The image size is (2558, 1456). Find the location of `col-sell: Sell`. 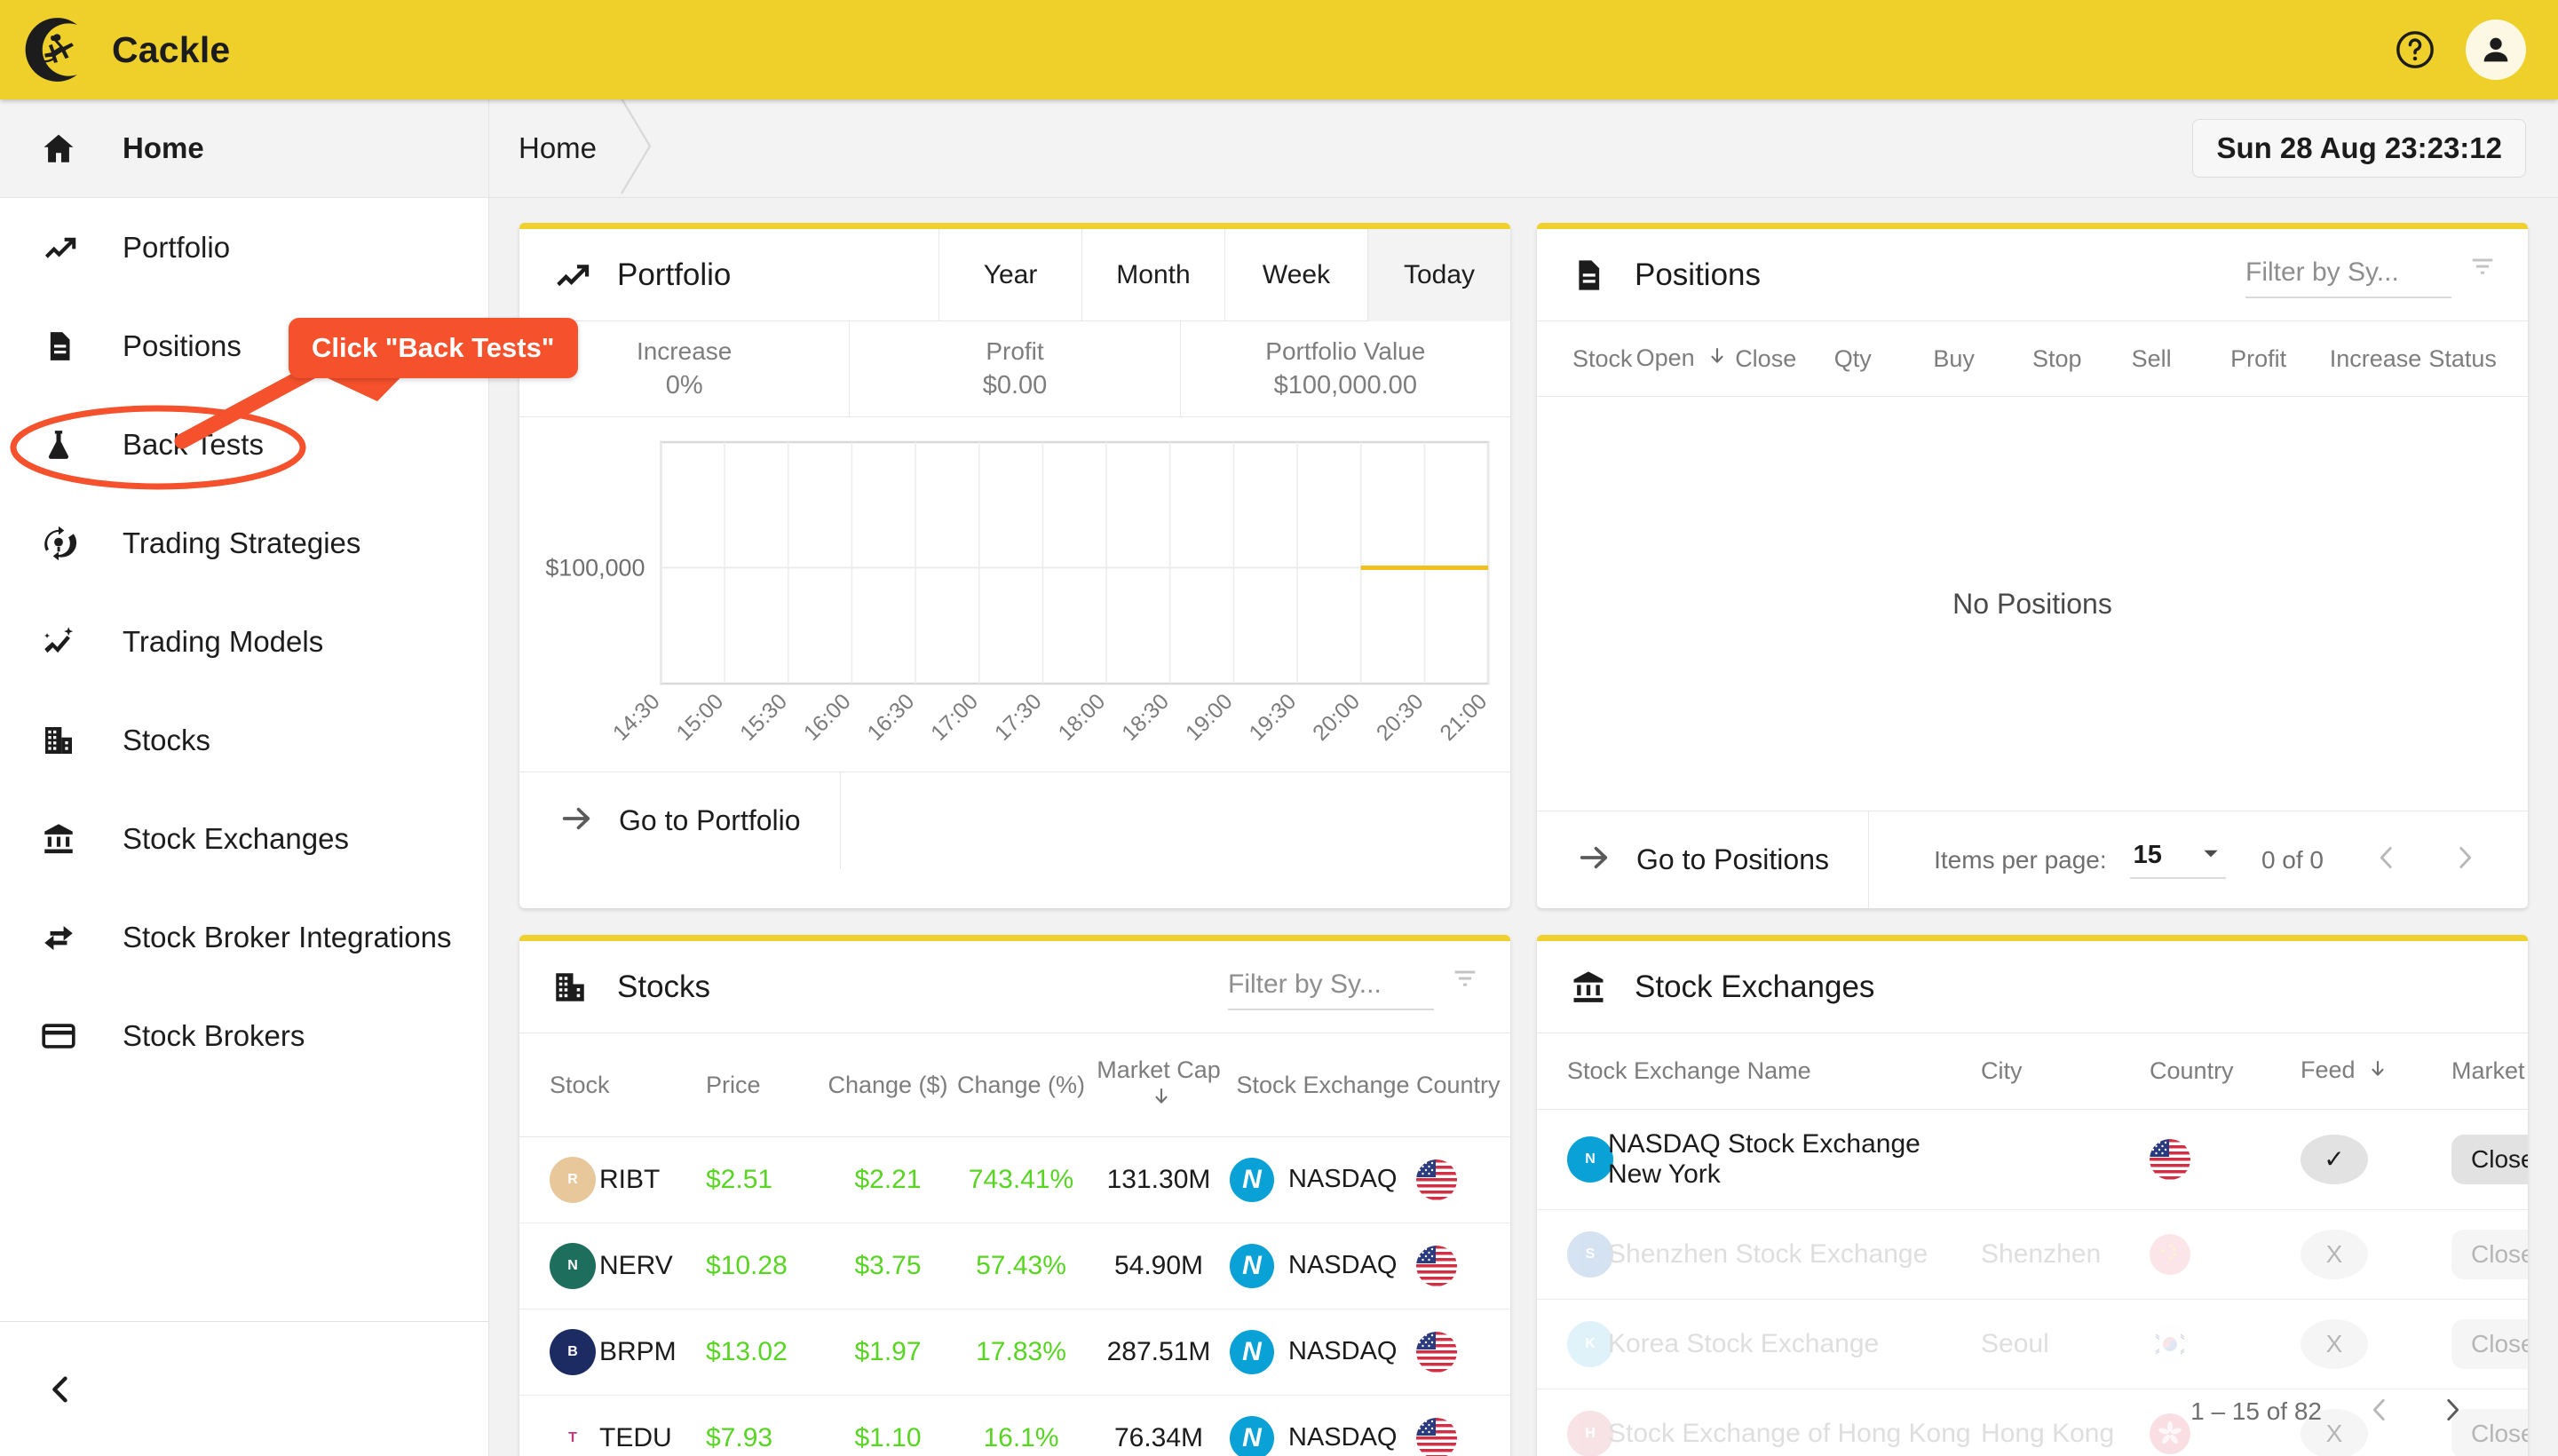

col-sell: Sell is located at coordinates (2181, 359).